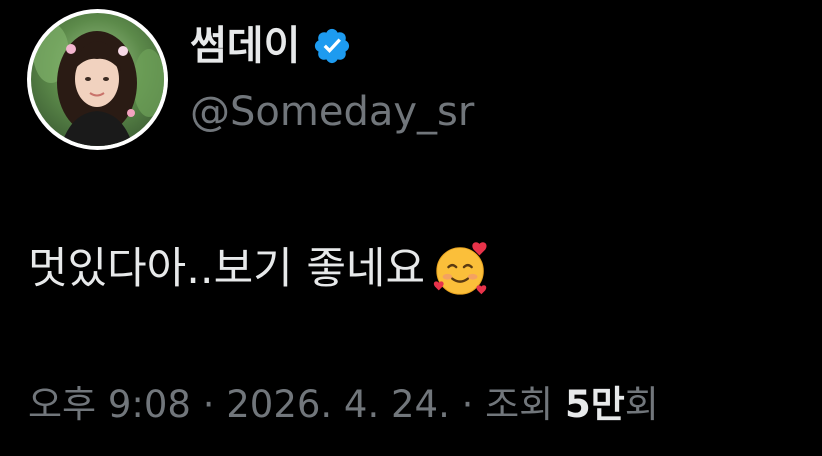  What do you see at coordinates (98, 84) in the screenshot?
I see `avatar-portrait-icon` at bounding box center [98, 84].